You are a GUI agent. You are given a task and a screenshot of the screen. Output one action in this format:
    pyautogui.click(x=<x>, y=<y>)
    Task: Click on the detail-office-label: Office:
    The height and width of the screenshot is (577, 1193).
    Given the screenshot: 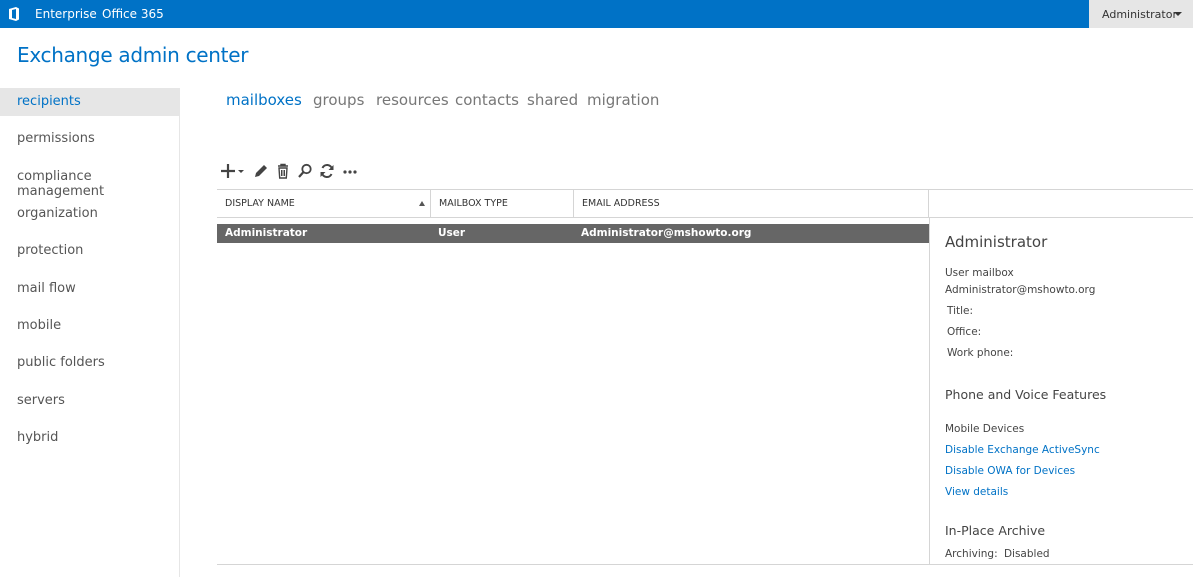 What is the action you would take?
    pyautogui.click(x=964, y=332)
    